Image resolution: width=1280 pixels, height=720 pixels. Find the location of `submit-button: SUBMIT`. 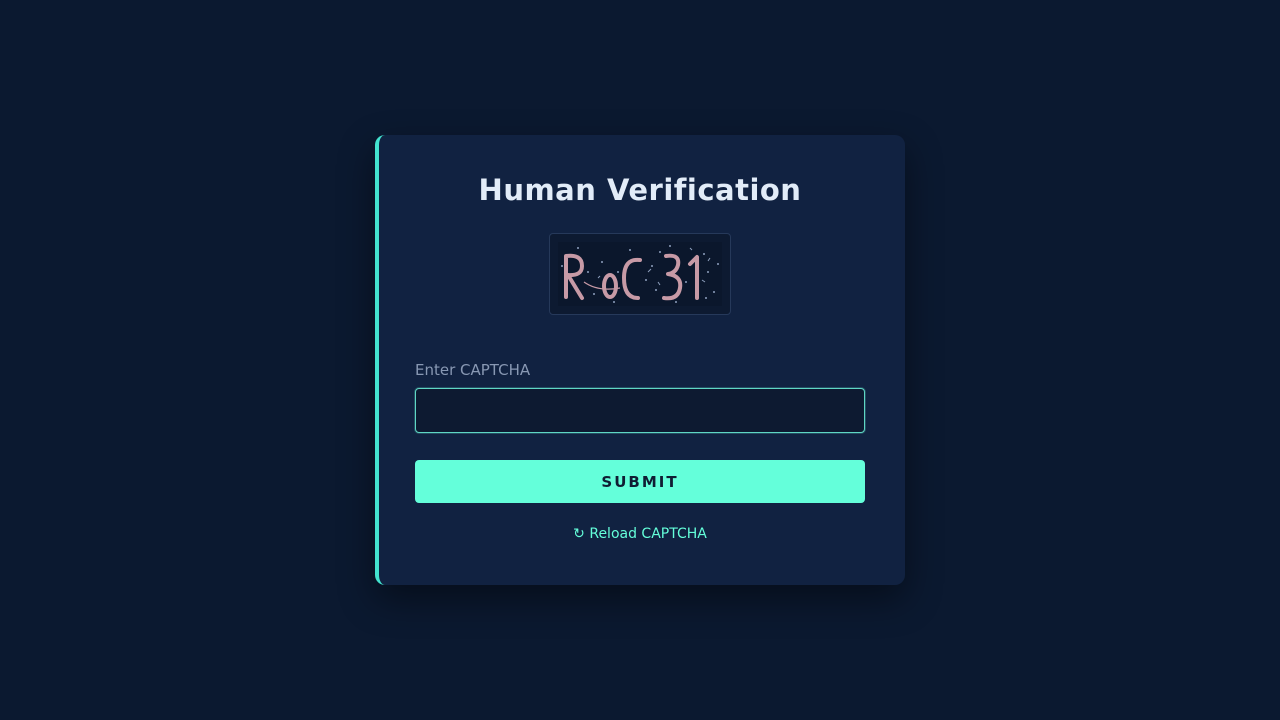

submit-button: SUBMIT is located at coordinates (640, 481).